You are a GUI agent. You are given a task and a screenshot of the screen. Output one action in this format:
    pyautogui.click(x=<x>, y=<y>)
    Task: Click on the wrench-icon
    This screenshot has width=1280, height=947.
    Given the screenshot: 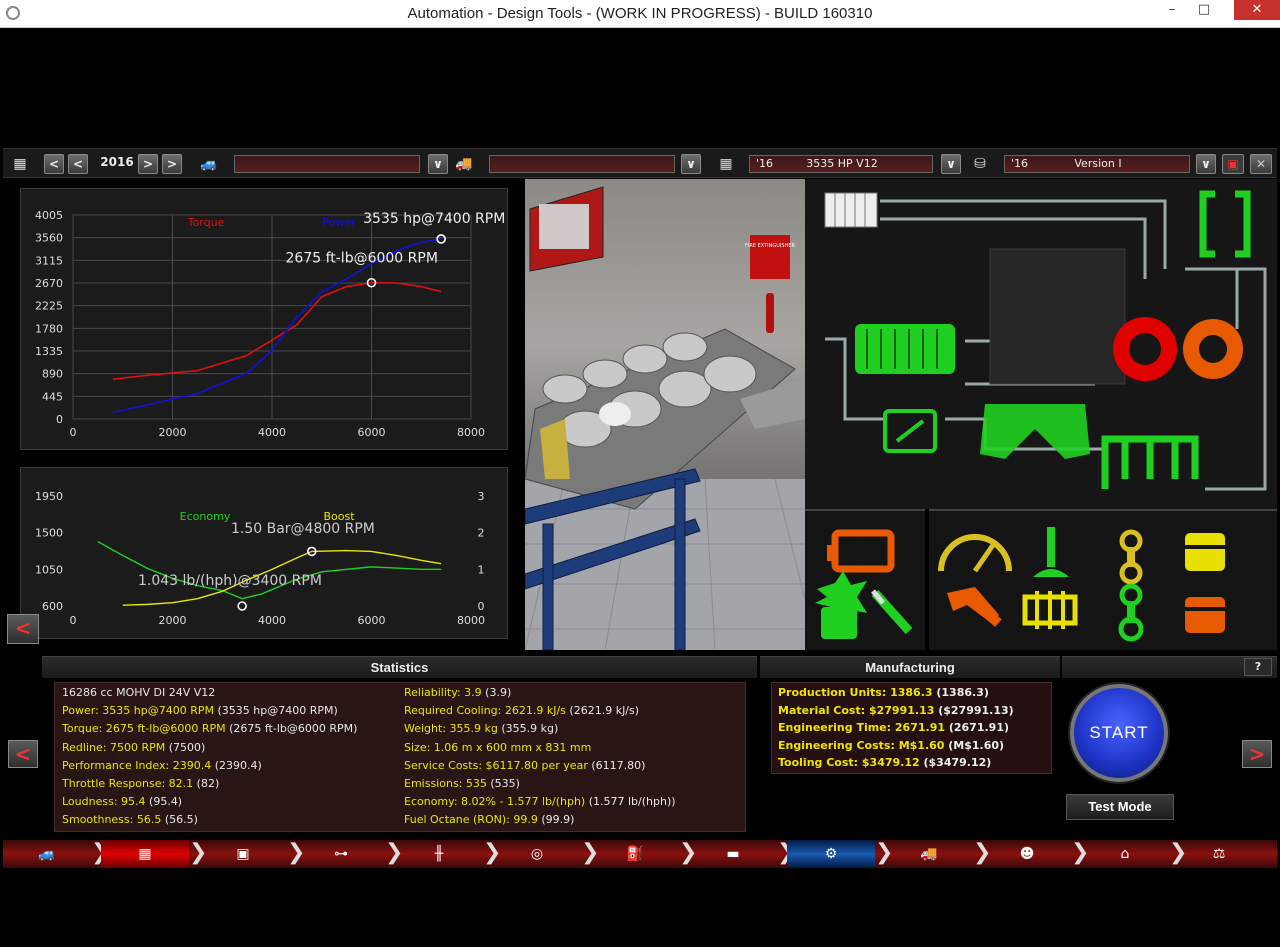 What is the action you would take?
    pyautogui.click(x=974, y=607)
    